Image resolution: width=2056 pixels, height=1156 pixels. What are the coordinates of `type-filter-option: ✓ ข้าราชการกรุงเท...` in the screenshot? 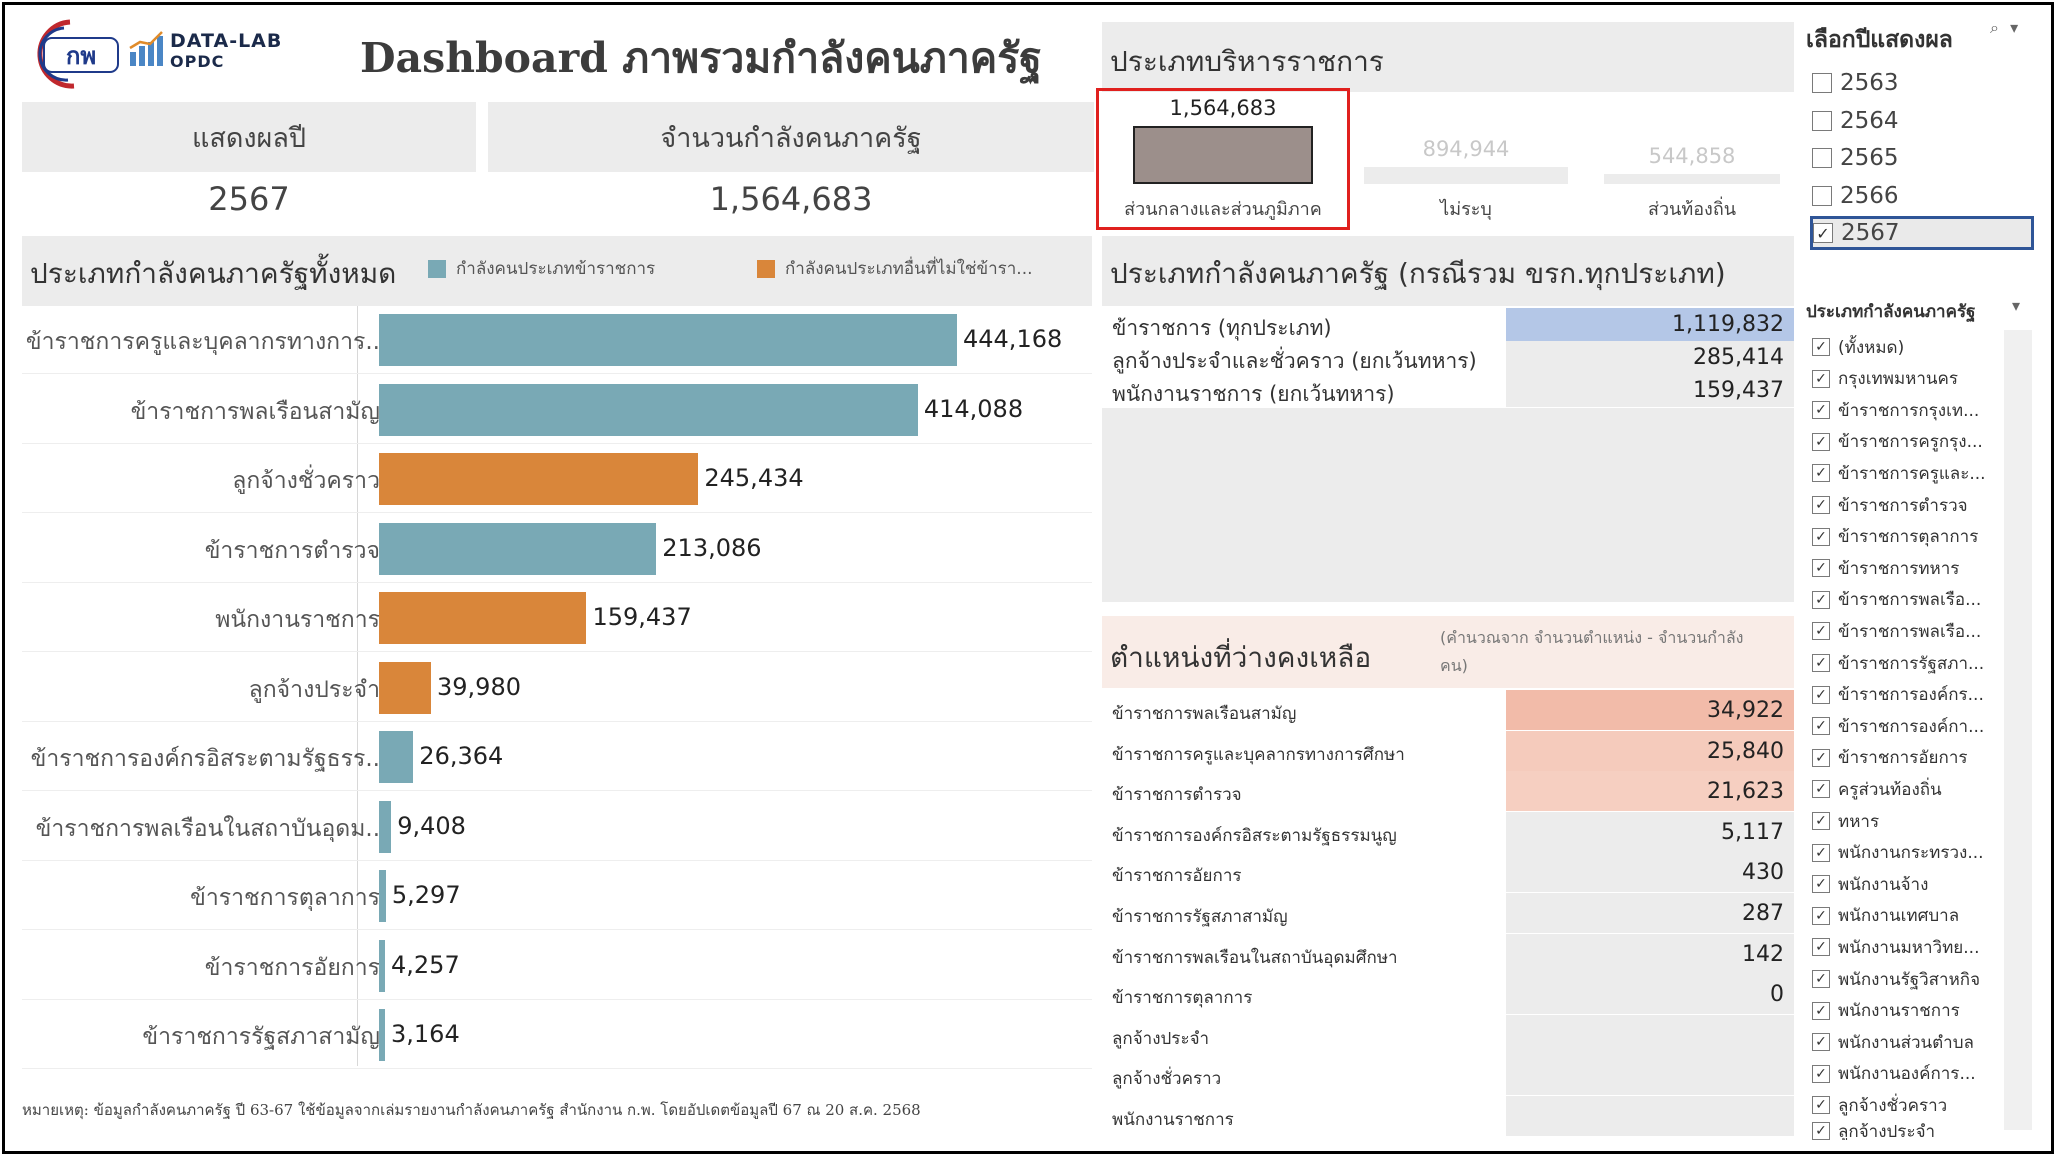 It's located at (1907, 410).